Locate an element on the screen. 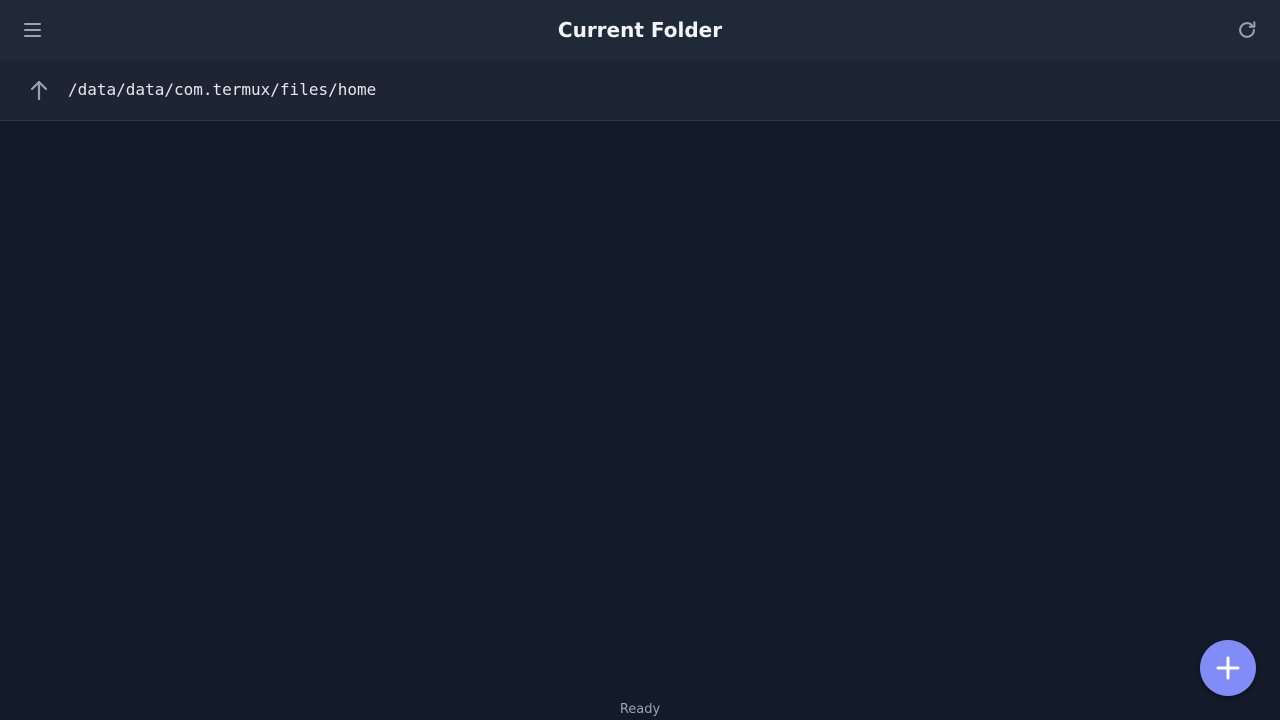 This screenshot has height=720, width=1280. page-title: Current Folder is located at coordinates (640, 30).